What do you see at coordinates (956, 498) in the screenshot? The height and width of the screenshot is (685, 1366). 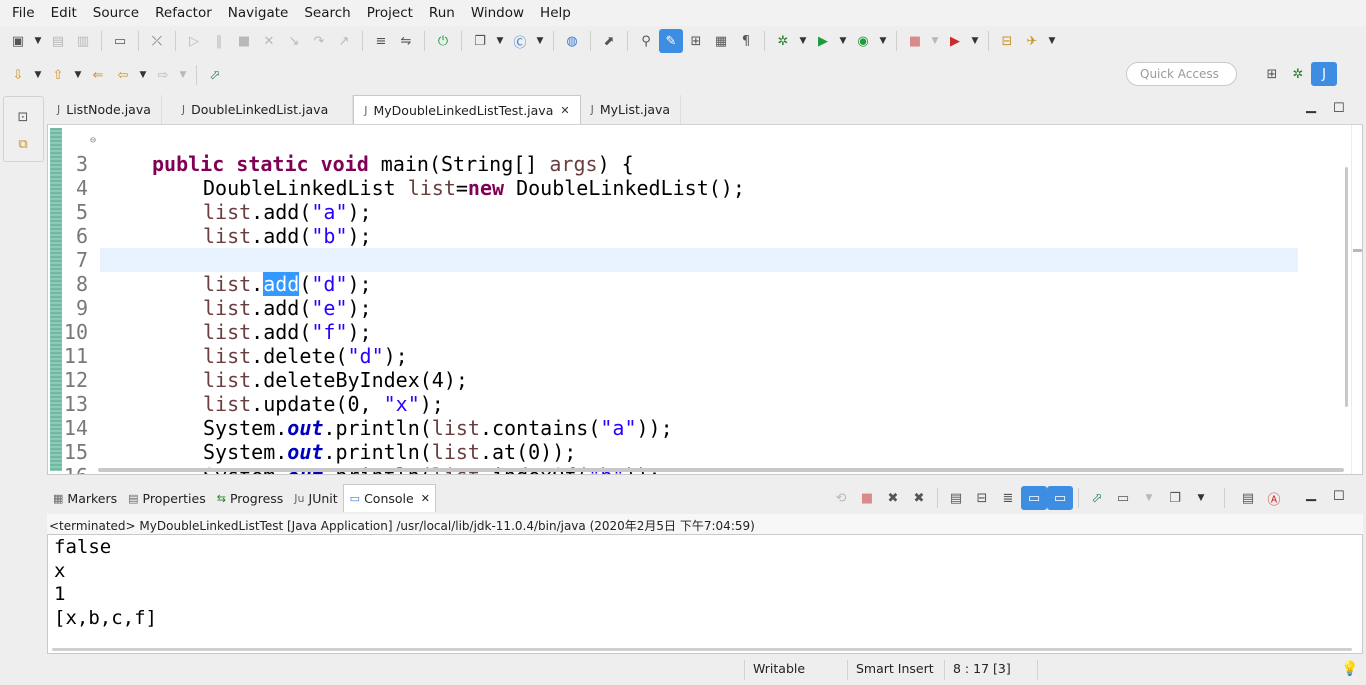 I see `clear-console-icon: ▤` at bounding box center [956, 498].